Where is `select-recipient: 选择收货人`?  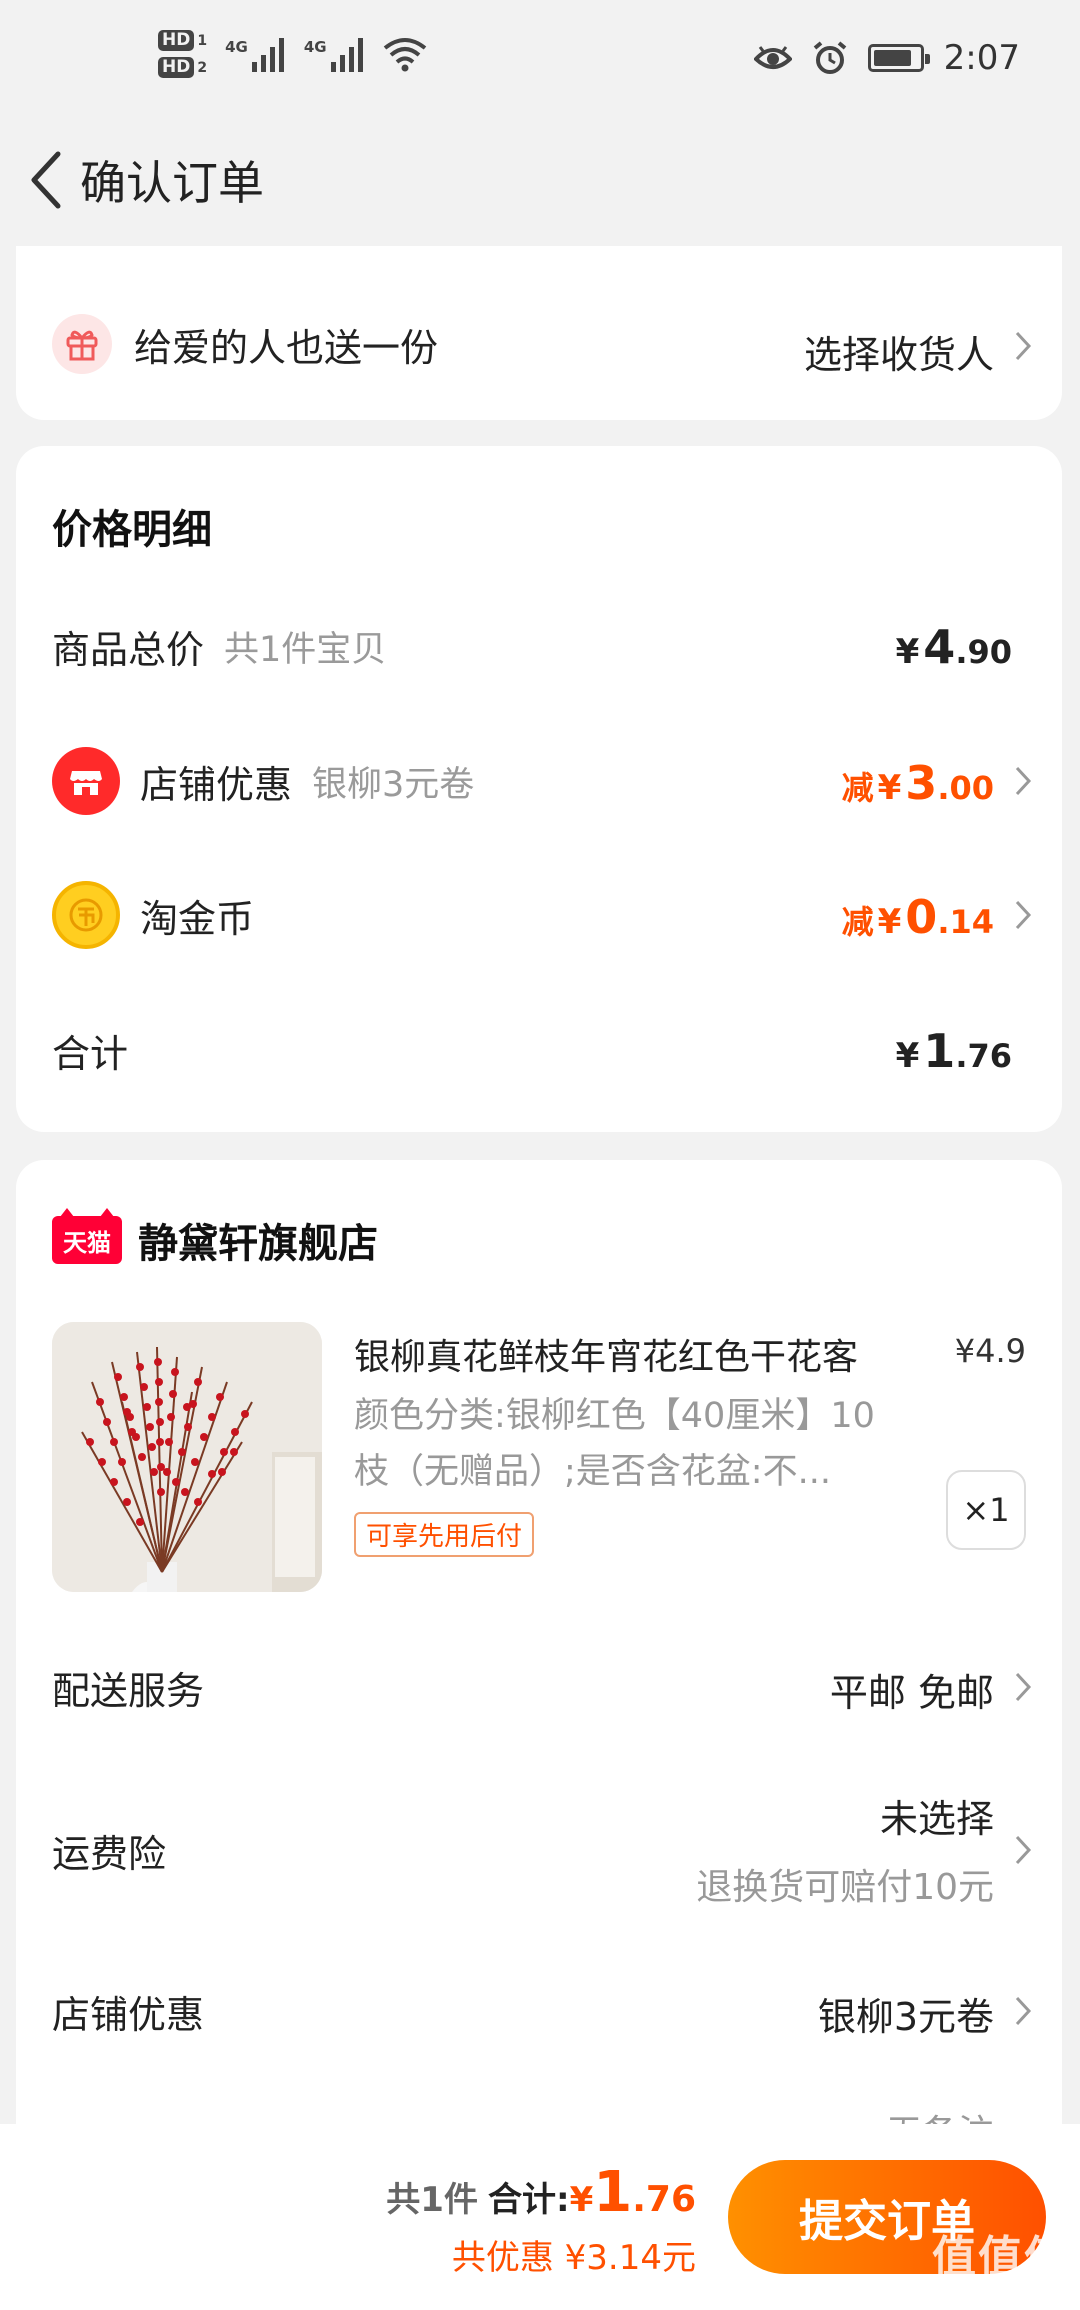 select-recipient: 选择收货人 is located at coordinates (898, 355).